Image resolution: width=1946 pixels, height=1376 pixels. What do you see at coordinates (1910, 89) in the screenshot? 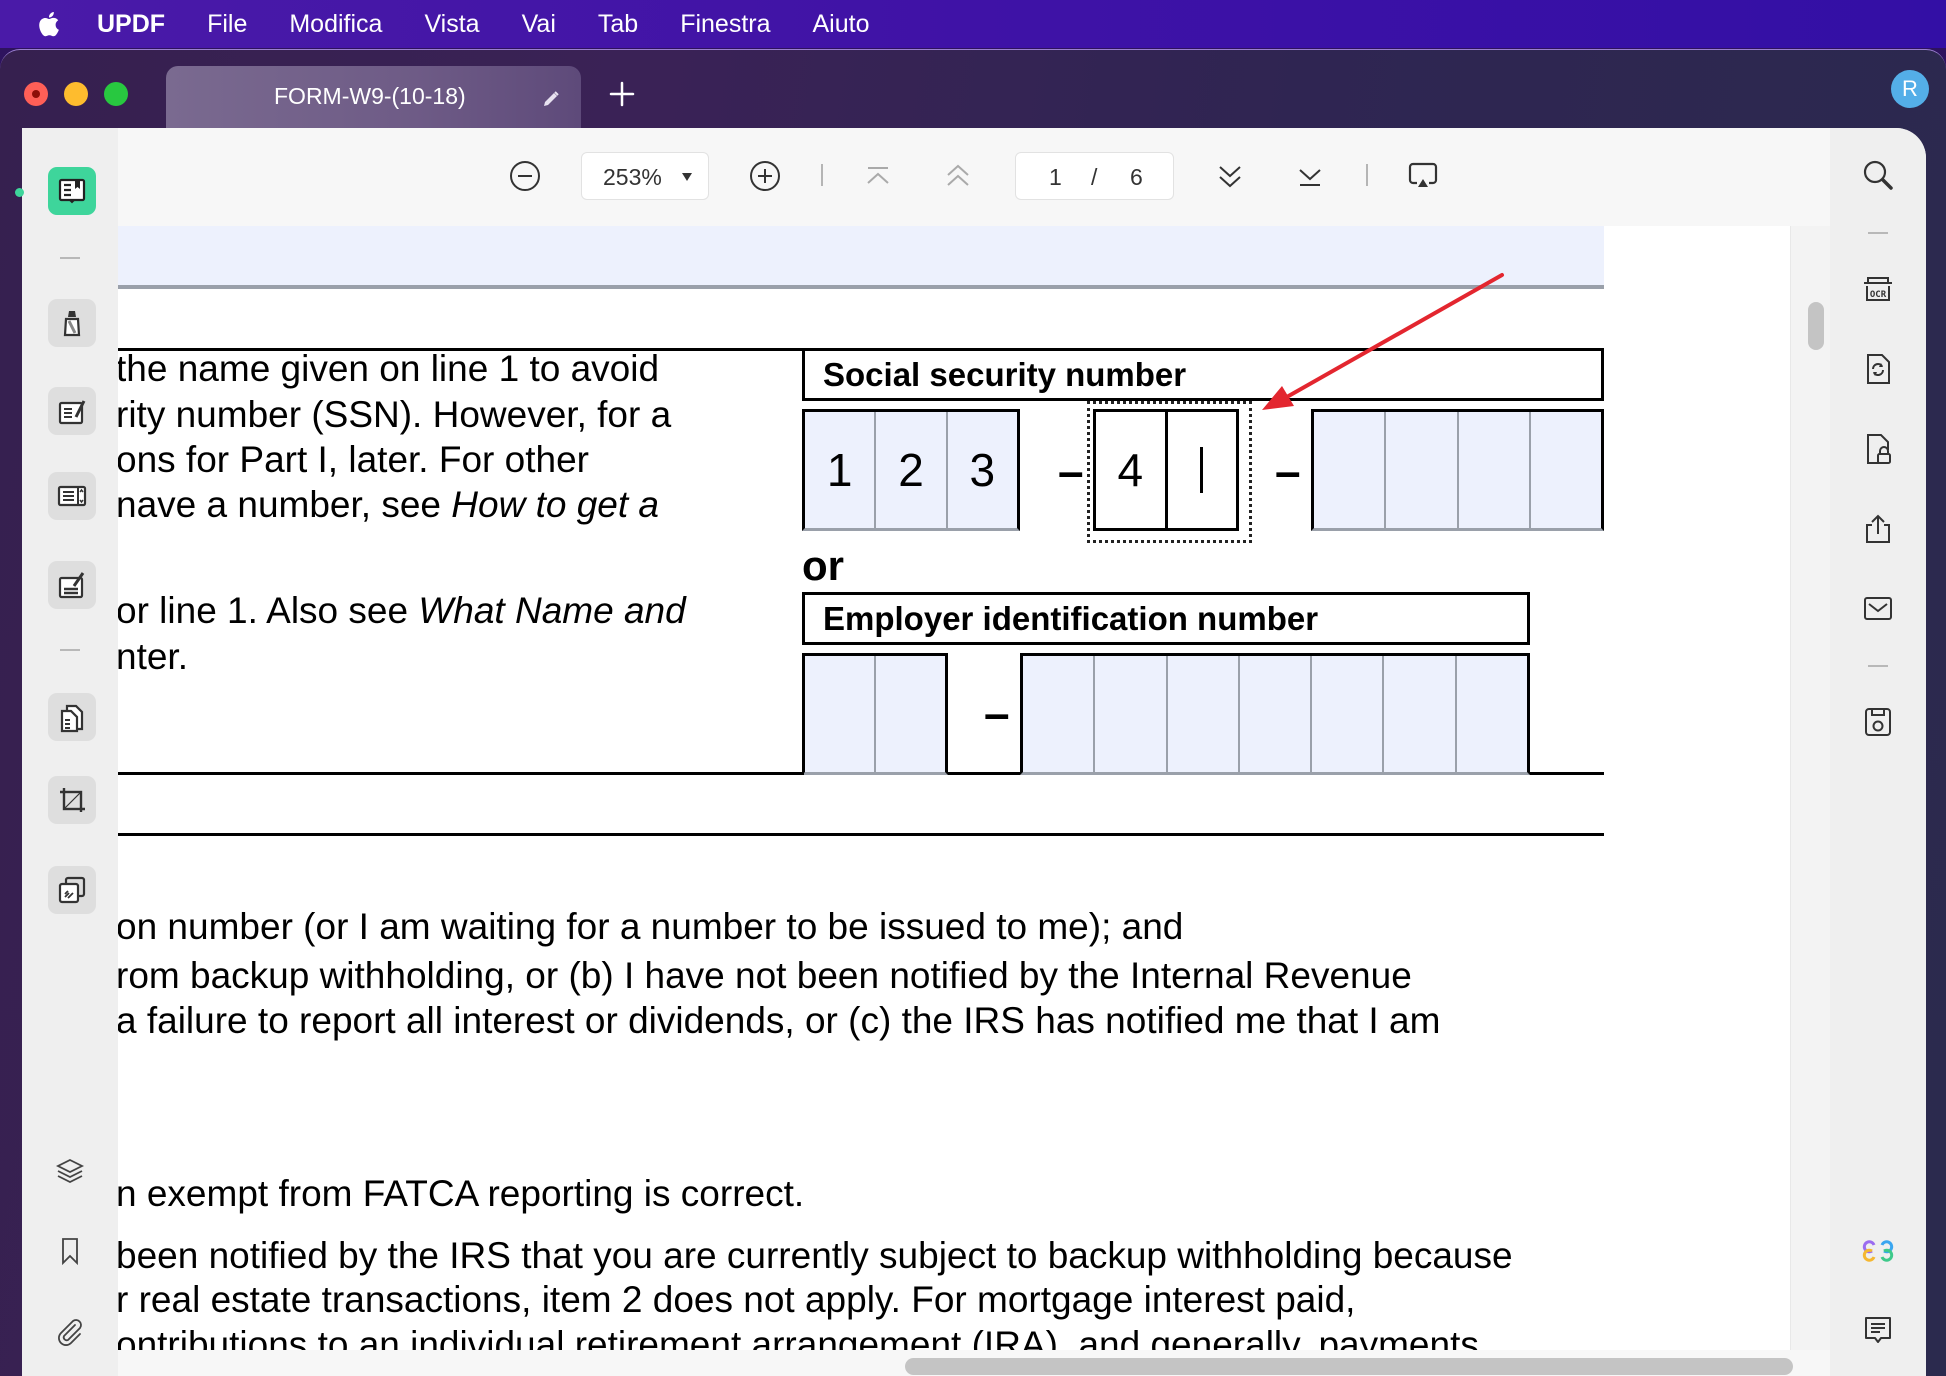
I see `user-avatar: R` at bounding box center [1910, 89].